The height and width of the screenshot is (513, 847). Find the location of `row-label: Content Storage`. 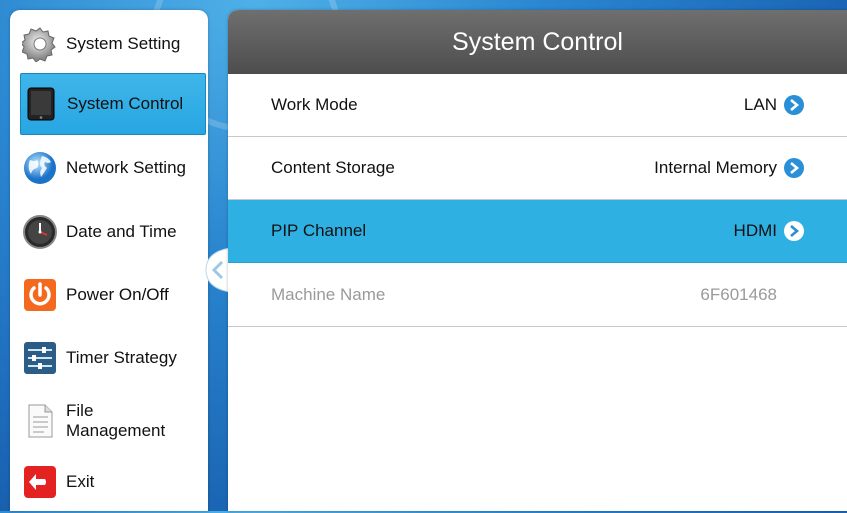

row-label: Content Storage is located at coordinates (333, 167).